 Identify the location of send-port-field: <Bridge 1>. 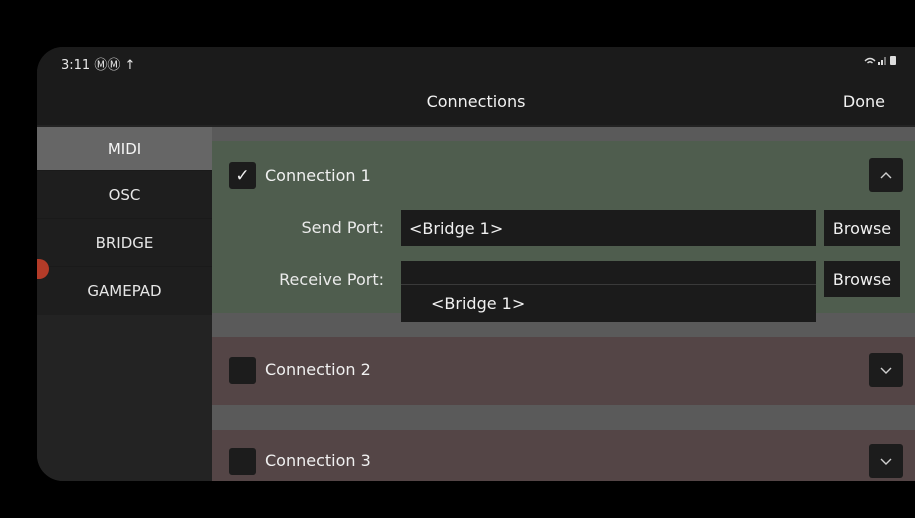
(608, 228).